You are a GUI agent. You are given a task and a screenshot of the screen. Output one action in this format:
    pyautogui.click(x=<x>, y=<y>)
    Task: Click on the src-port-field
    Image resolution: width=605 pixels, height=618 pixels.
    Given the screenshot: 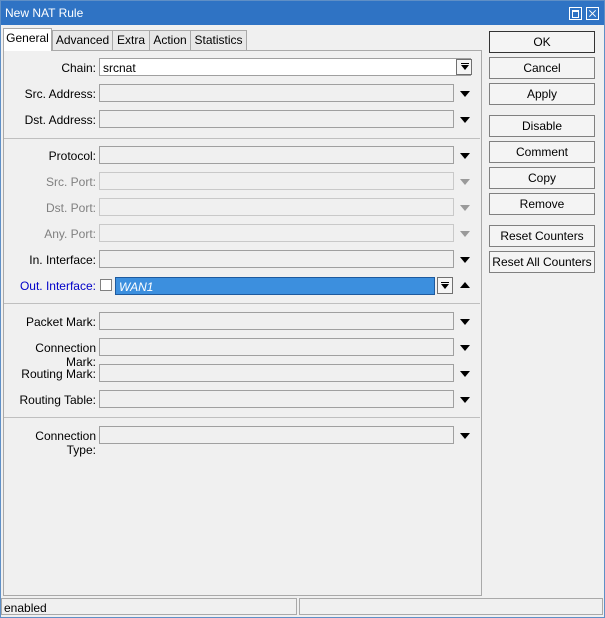 What is the action you would take?
    pyautogui.click(x=276, y=181)
    